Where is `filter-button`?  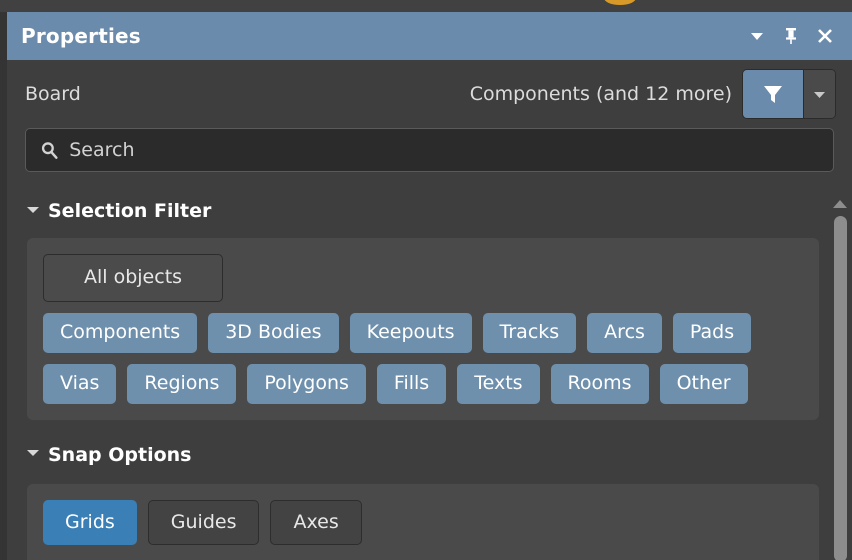
filter-button is located at coordinates (773, 94).